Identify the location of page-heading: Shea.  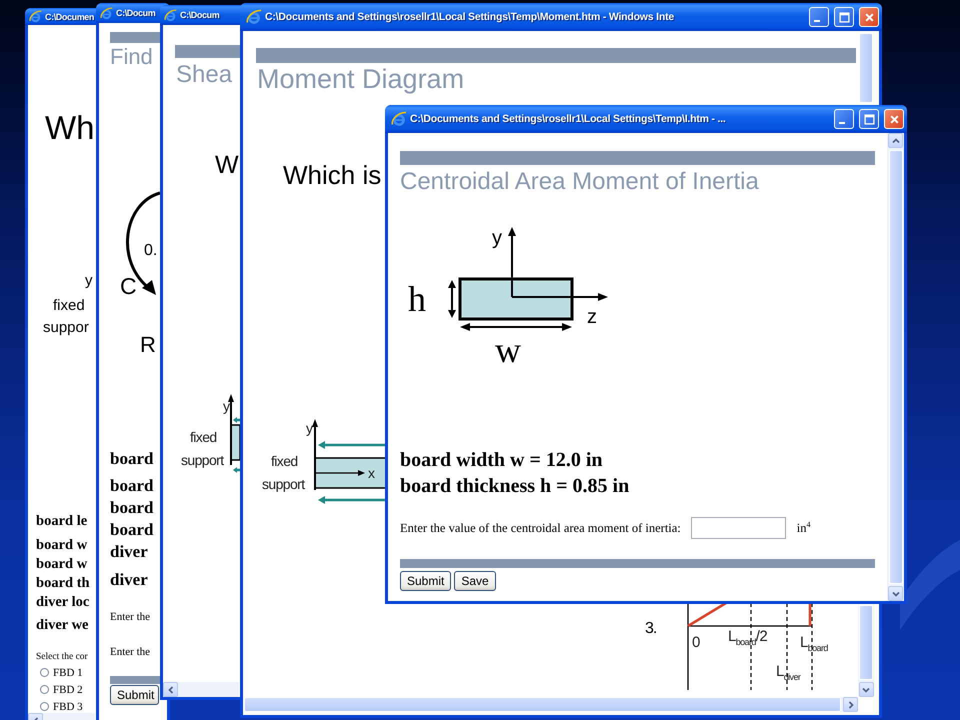
(204, 75).